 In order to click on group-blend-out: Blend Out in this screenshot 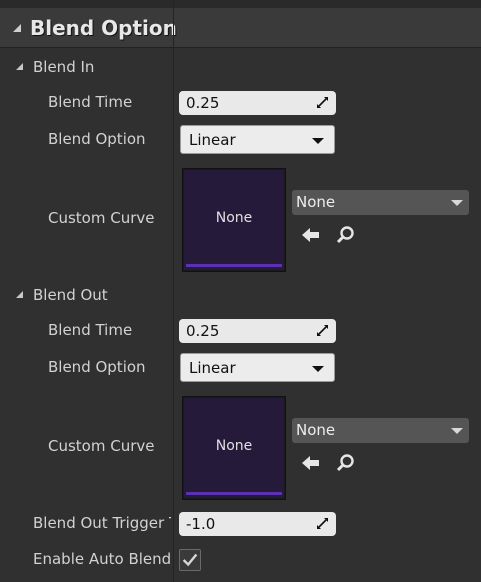, I will do `click(240, 296)`.